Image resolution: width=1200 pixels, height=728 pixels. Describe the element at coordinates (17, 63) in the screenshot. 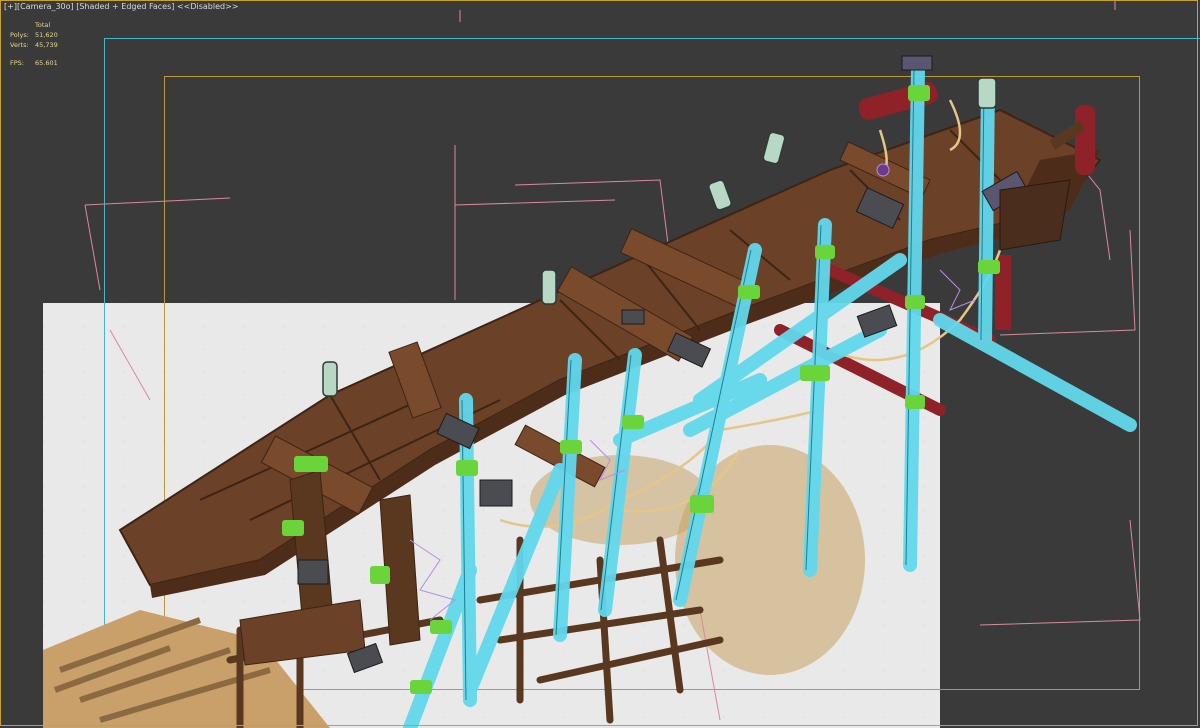

I see `stats-fps-label: FPS:` at that location.